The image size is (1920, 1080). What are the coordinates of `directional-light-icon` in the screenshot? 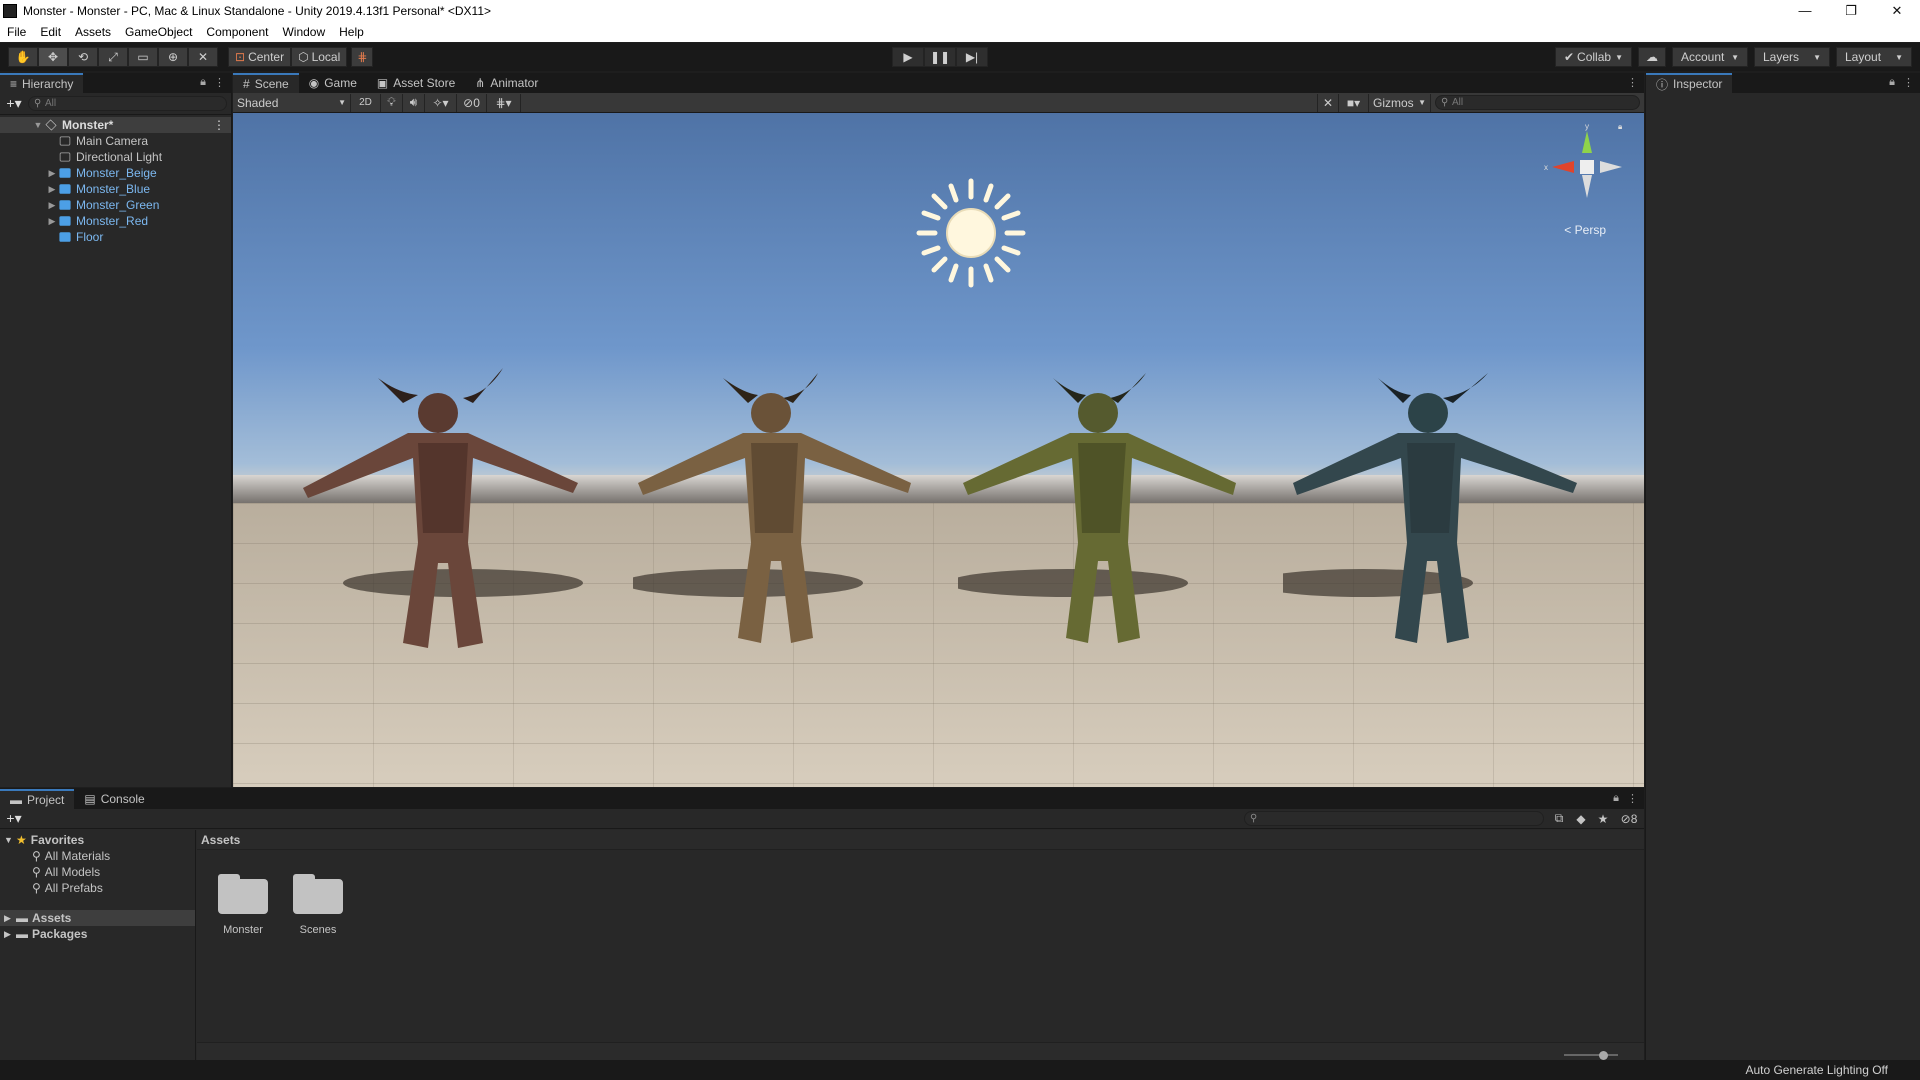 It's located at (971, 233).